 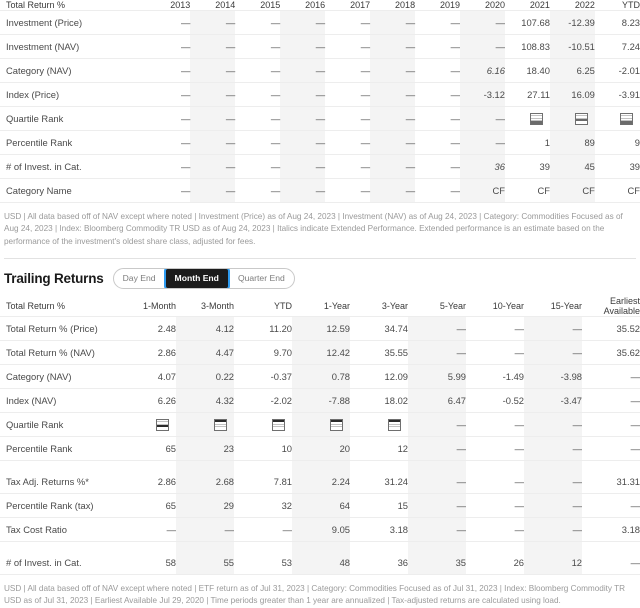 I want to click on table-cell: 36, so click(x=482, y=167).